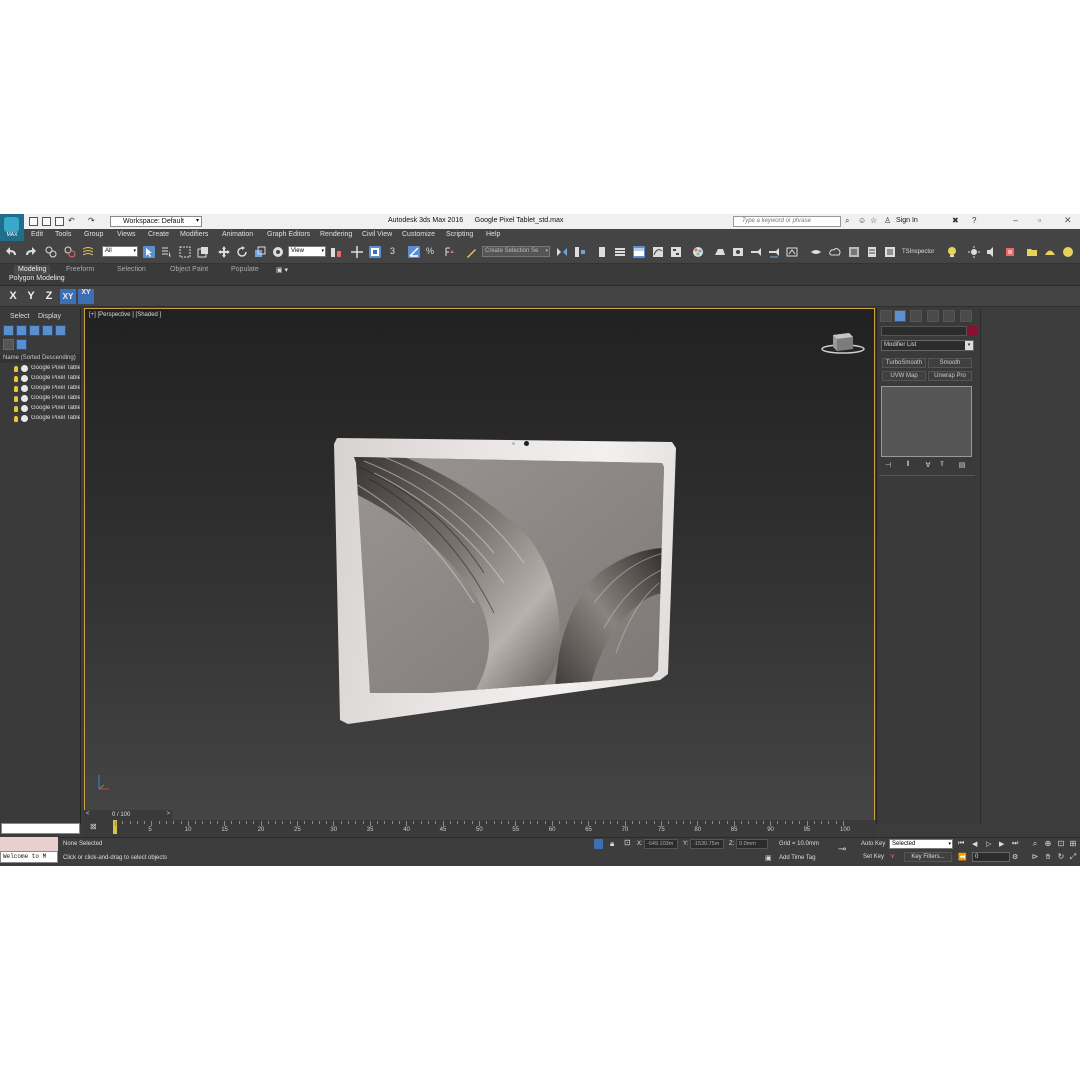  I want to click on tab-freeform: Freeform, so click(80, 270).